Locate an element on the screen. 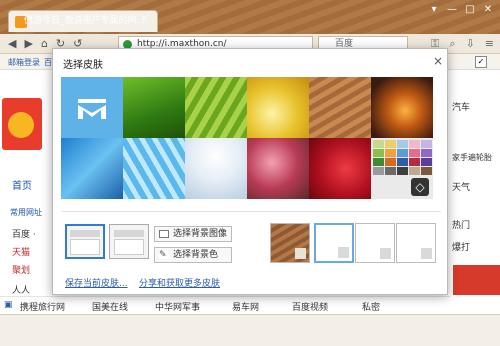 The width and height of the screenshot is (500, 346). skin-green-grass is located at coordinates (154, 107).